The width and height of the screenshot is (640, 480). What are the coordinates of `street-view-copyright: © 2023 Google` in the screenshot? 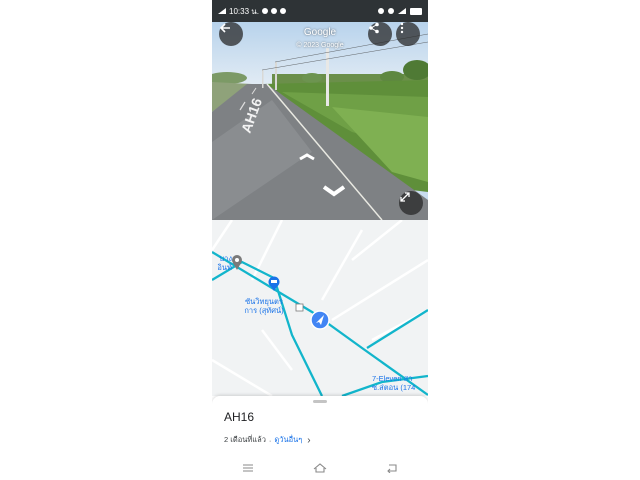 It's located at (320, 45).